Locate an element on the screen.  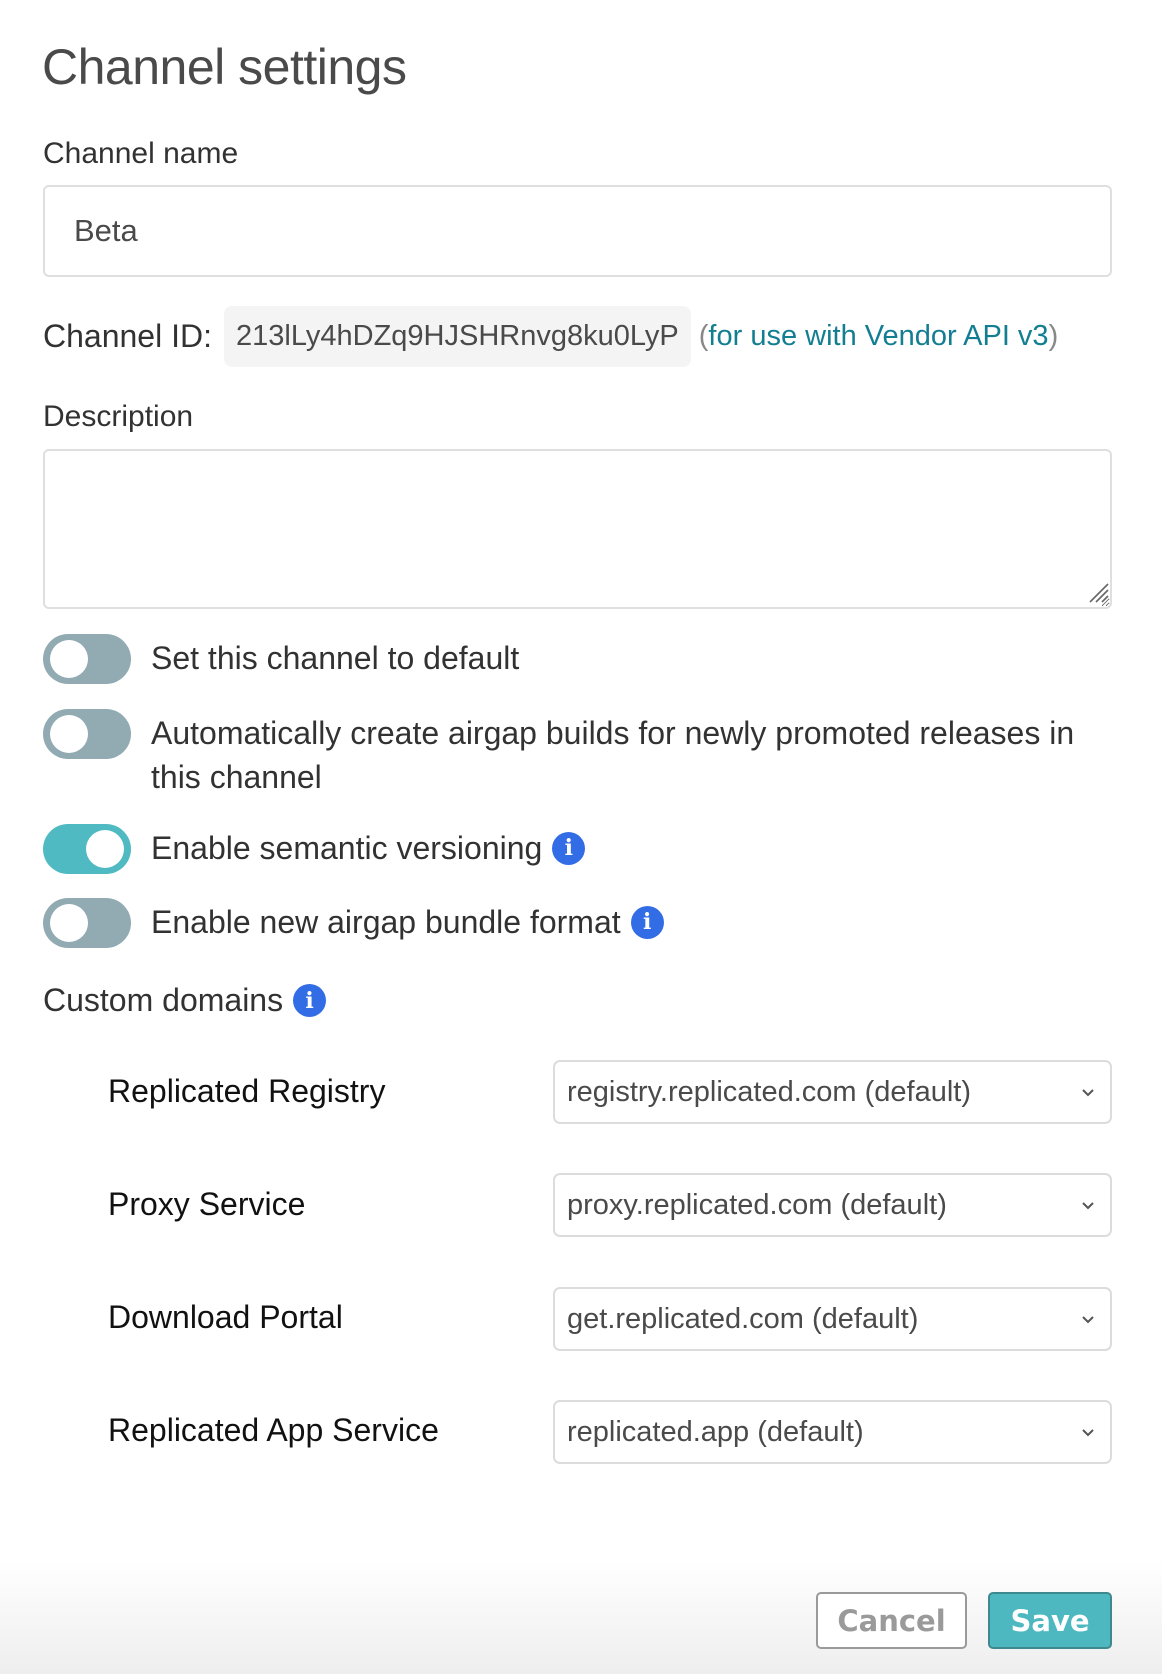
channel-id-value: 213lLy4hDZq9HJSHRnvg8ku0LyP is located at coordinates (457, 336).